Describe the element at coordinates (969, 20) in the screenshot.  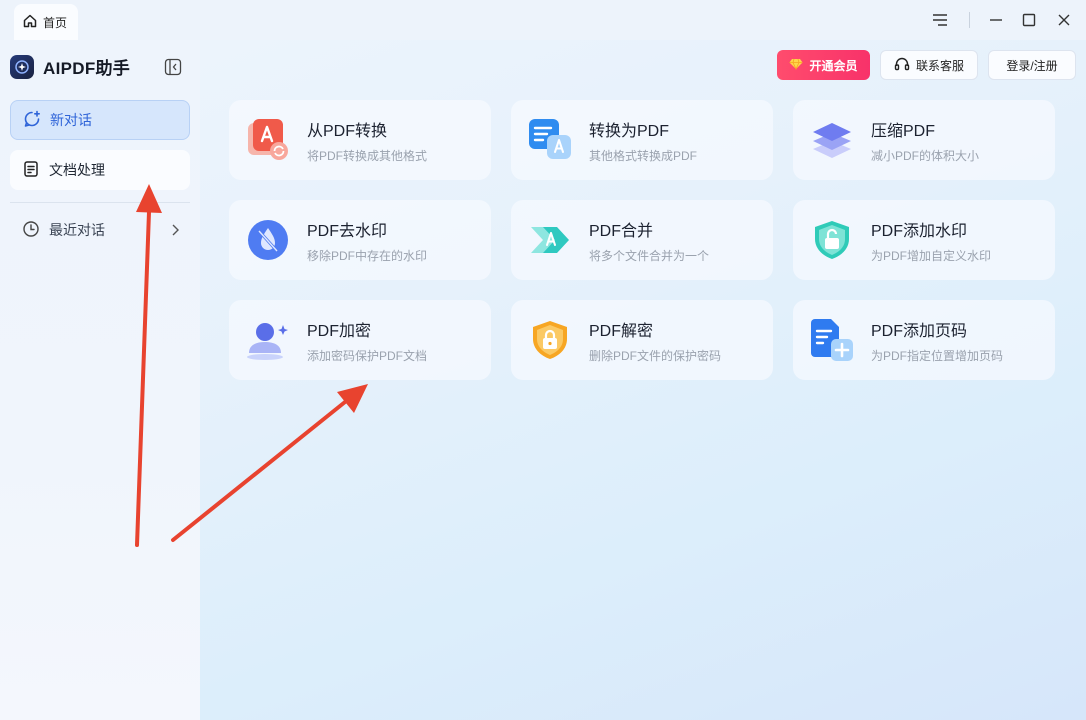
I see `title-separator` at that location.